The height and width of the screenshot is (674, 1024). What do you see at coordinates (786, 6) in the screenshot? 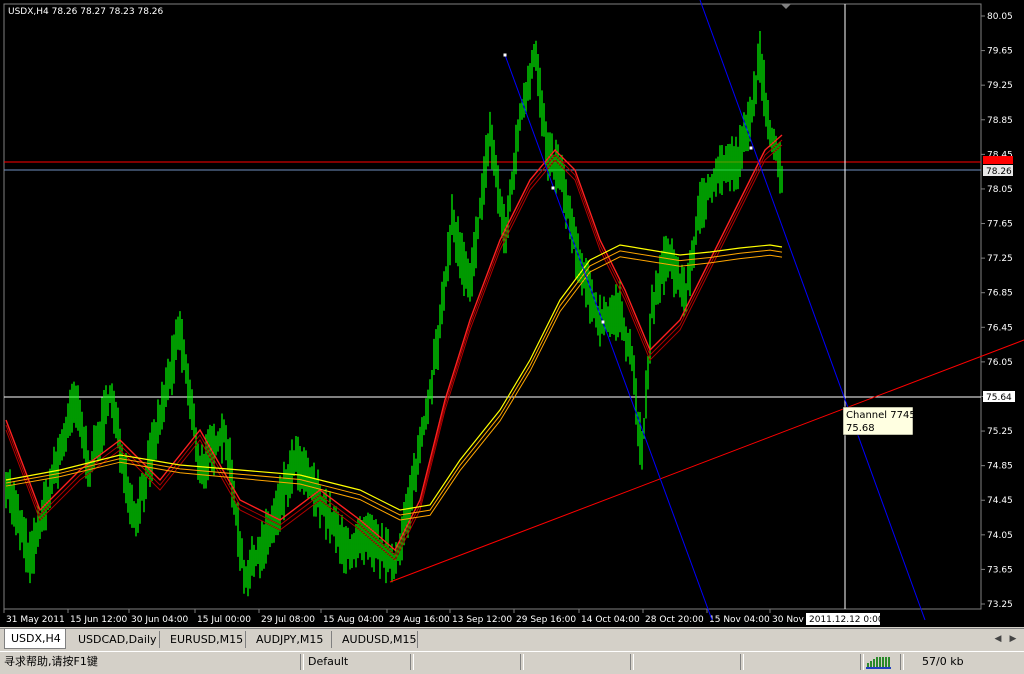
I see `scroll-marker-icon` at bounding box center [786, 6].